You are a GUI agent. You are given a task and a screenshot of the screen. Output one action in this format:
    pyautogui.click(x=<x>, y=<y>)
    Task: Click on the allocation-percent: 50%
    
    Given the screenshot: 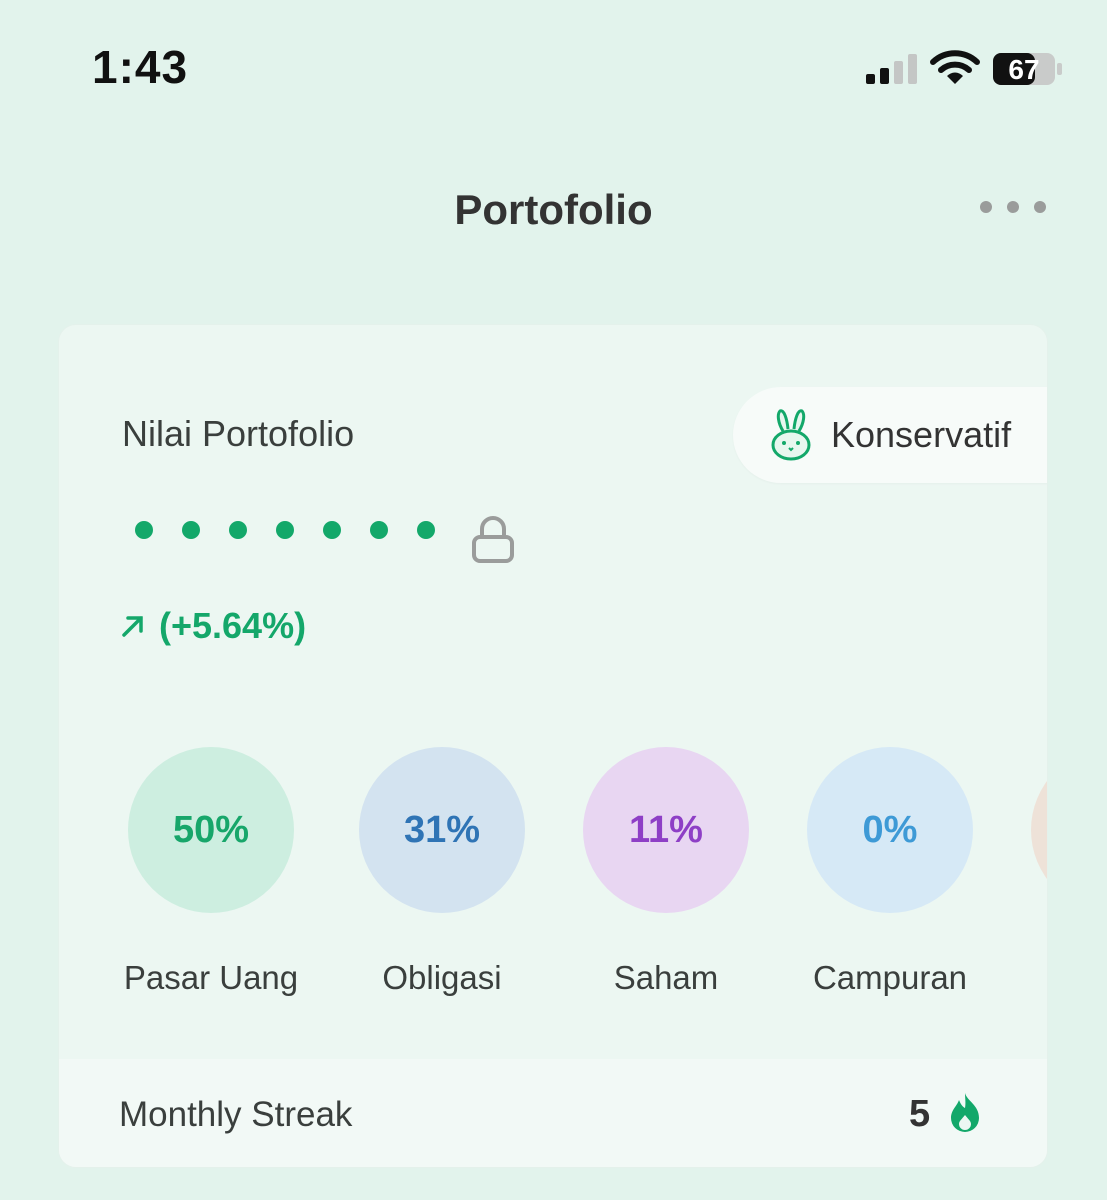 What is the action you would take?
    pyautogui.click(x=211, y=829)
    